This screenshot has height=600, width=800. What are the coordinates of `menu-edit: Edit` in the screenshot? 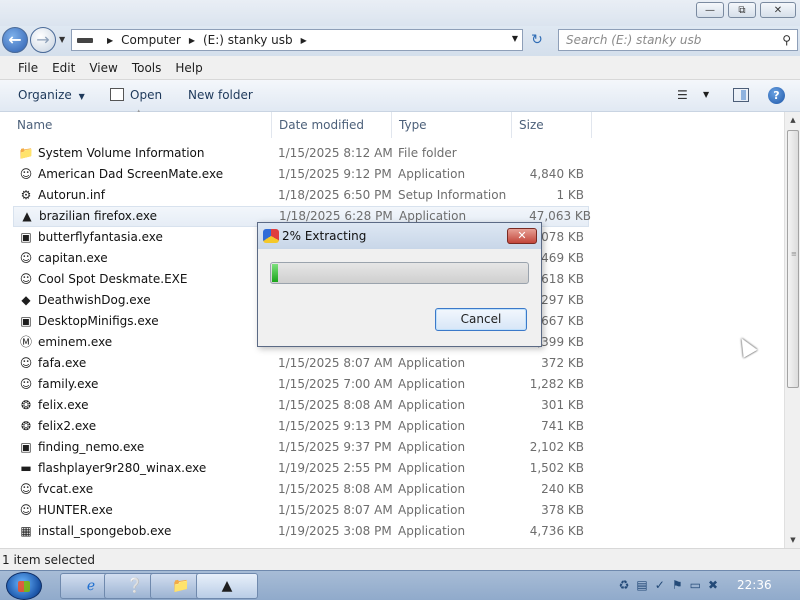 It's located at (63, 68).